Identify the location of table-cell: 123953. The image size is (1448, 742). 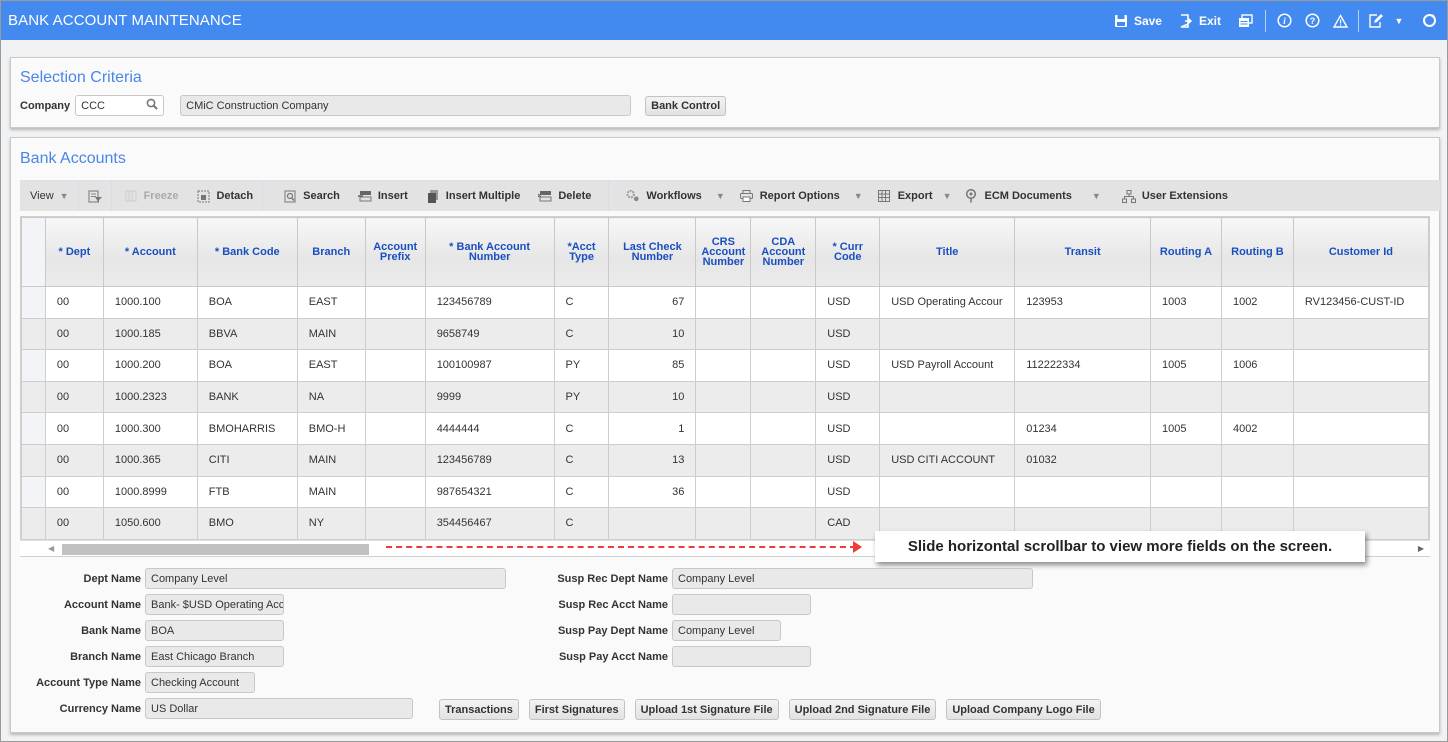
(1083, 302).